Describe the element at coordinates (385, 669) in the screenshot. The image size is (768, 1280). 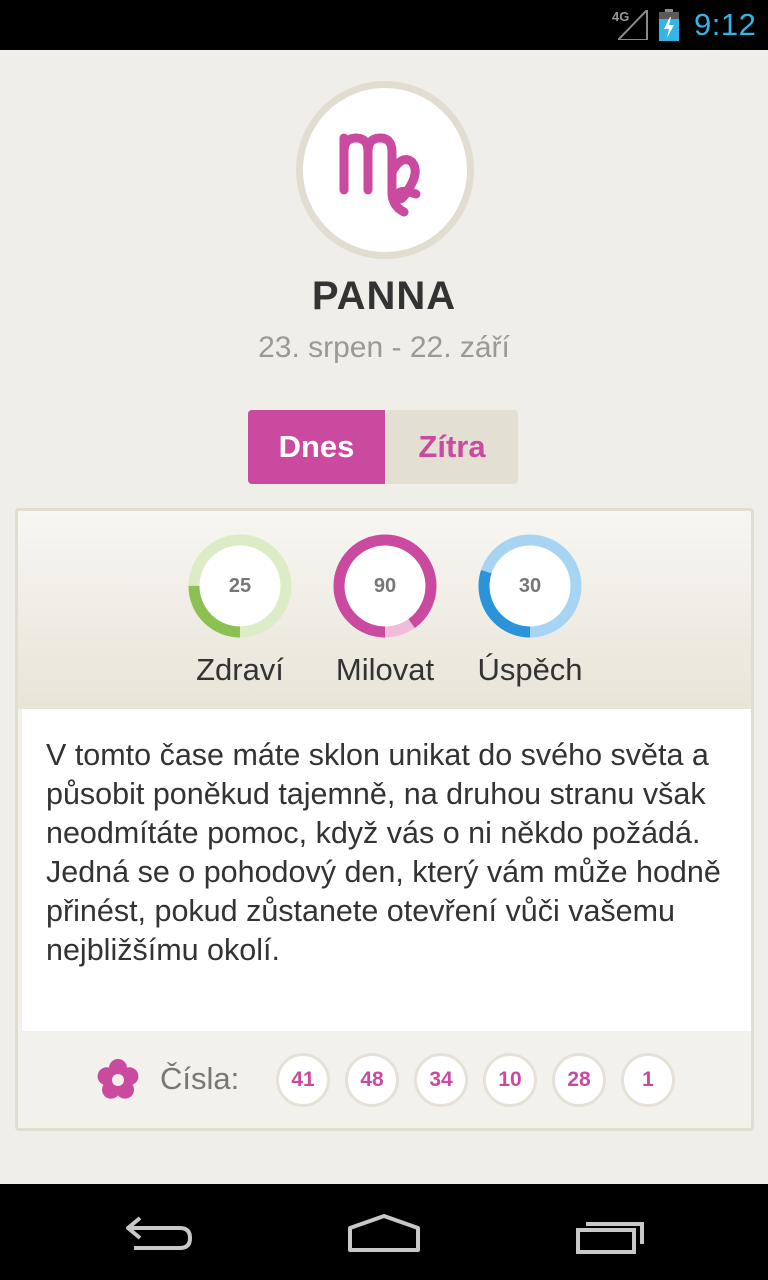
I see `rating-label-love: Milovat` at that location.